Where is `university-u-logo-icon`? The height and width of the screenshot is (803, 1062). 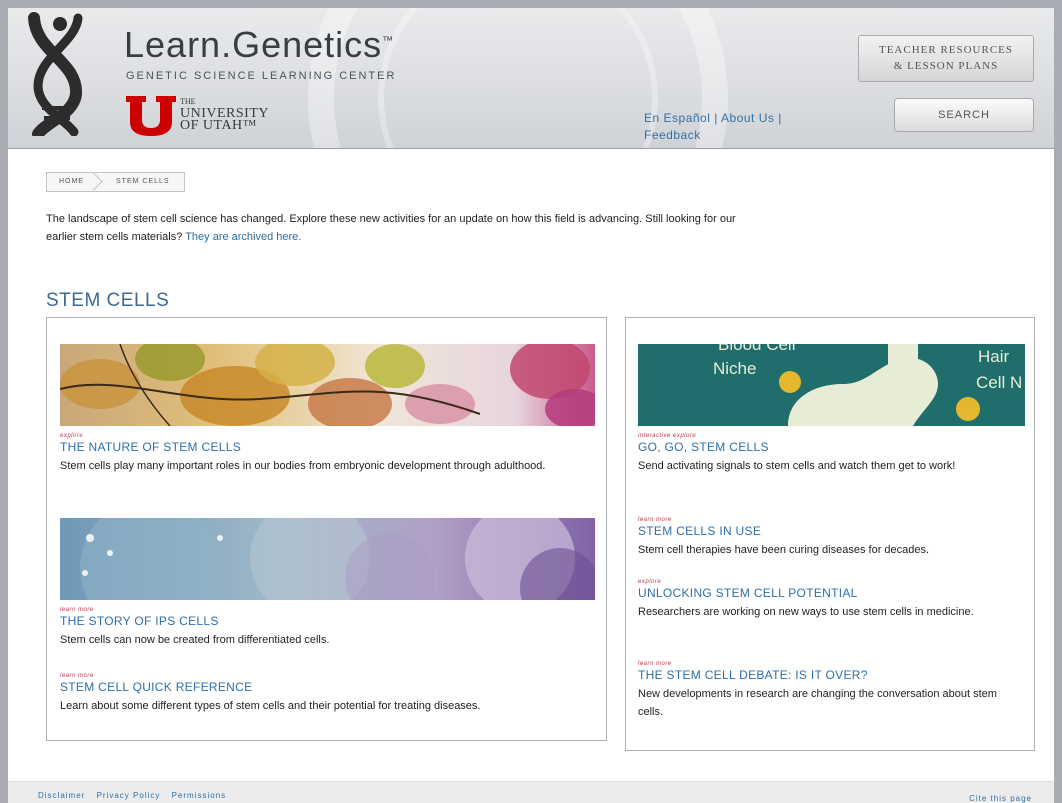 university-u-logo-icon is located at coordinates (151, 116).